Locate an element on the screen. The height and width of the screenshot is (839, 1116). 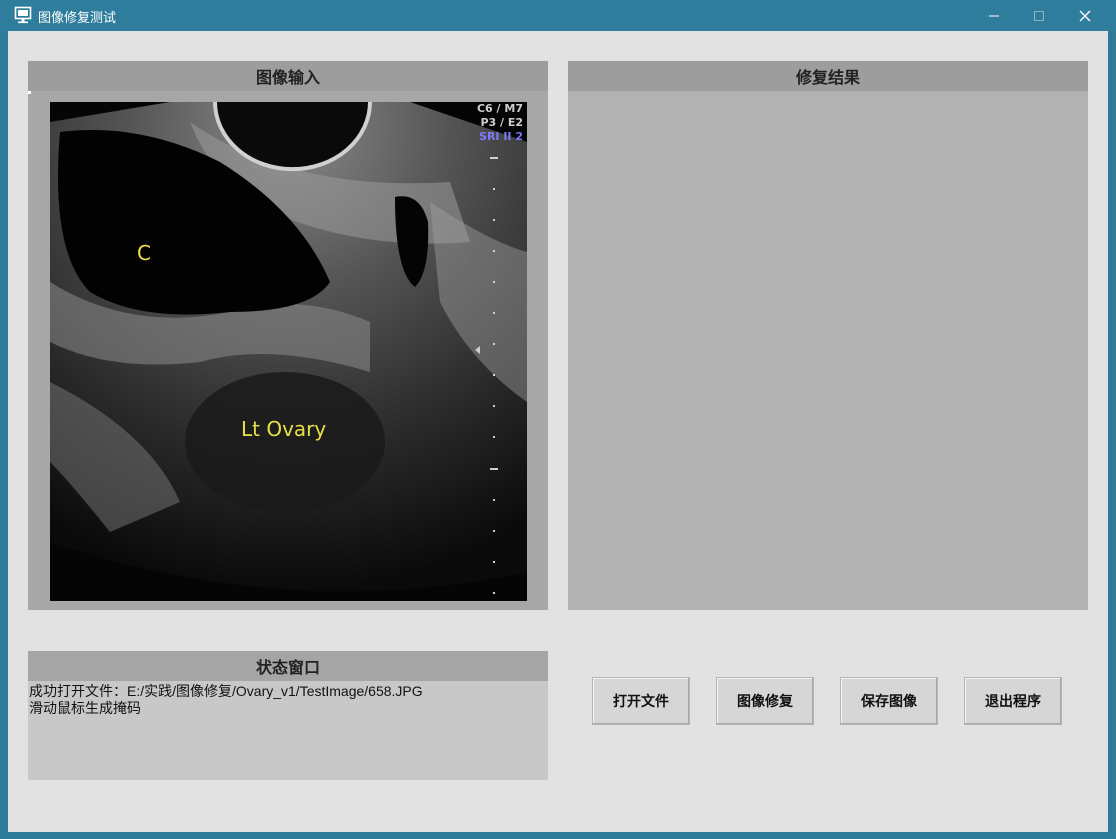
repair-image-button: 图像修复 is located at coordinates (765, 701).